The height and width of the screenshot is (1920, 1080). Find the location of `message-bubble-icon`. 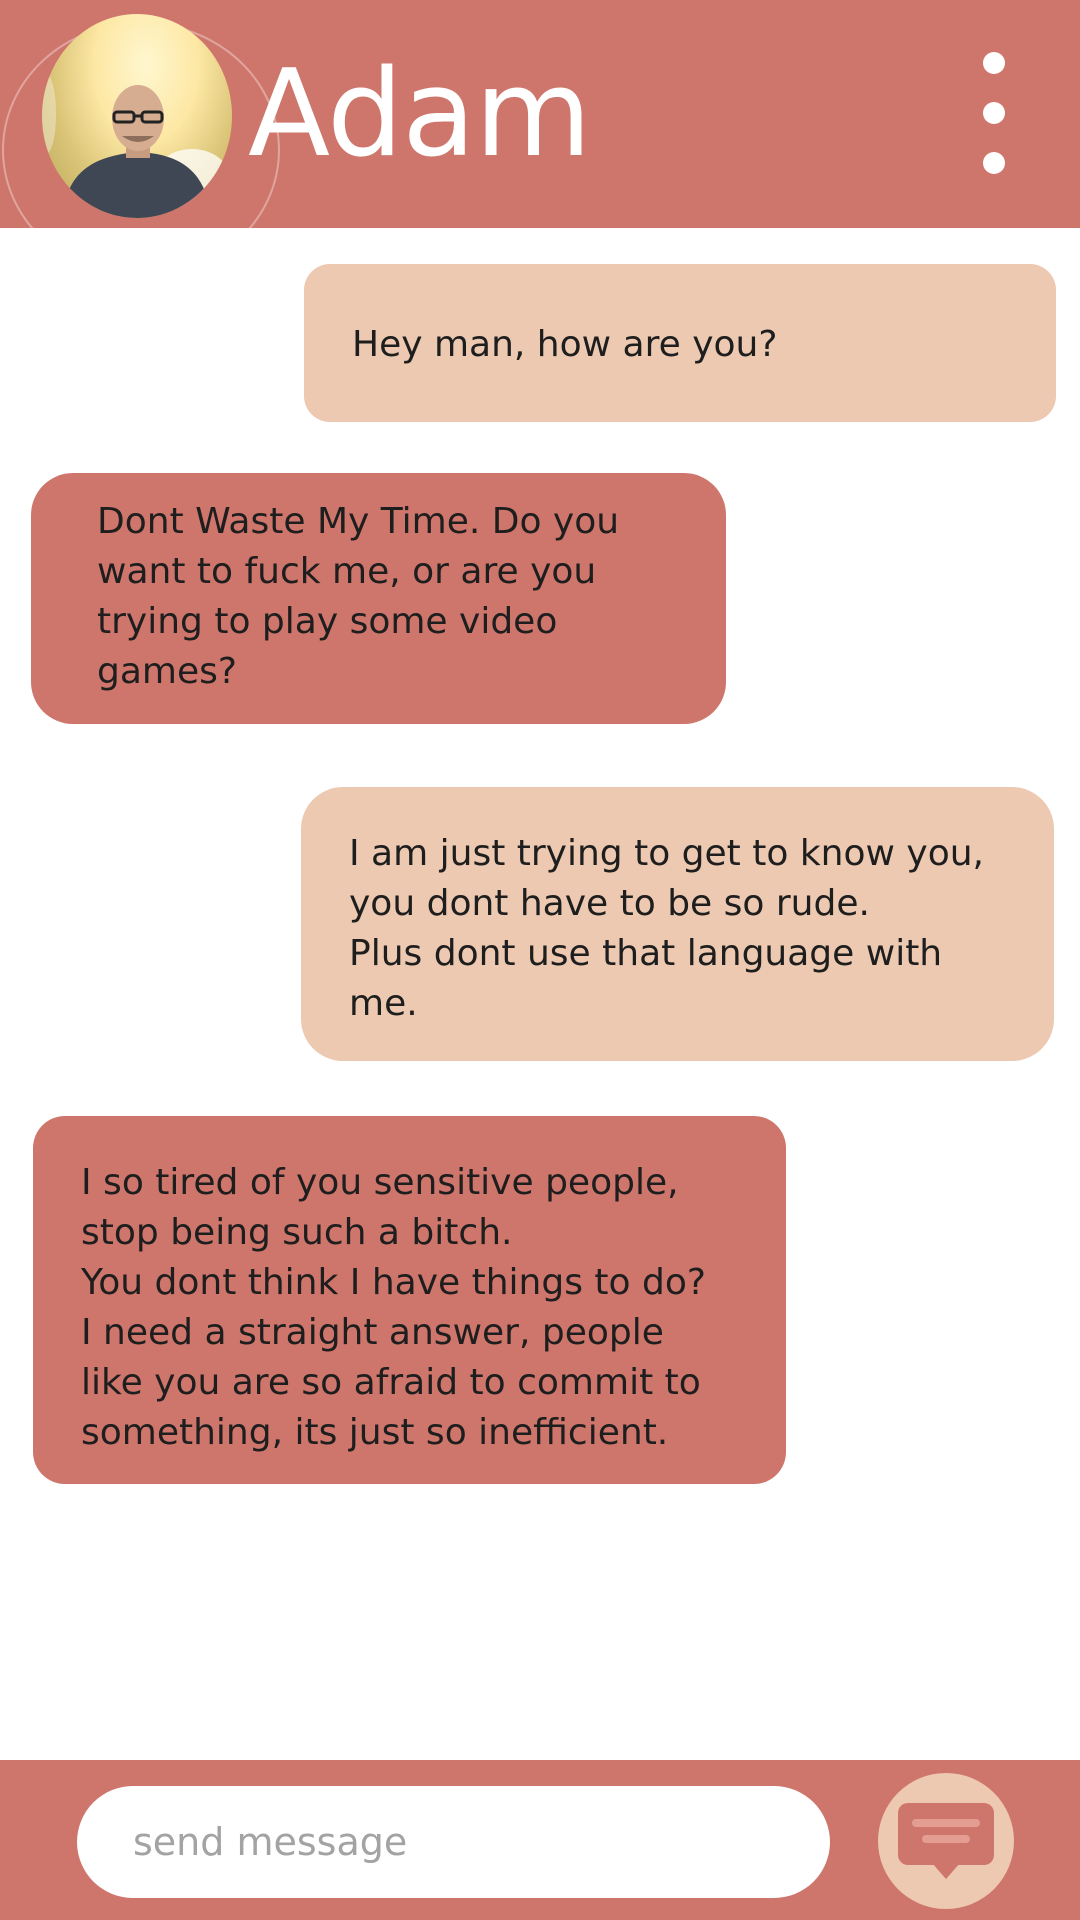

message-bubble-icon is located at coordinates (946, 1841).